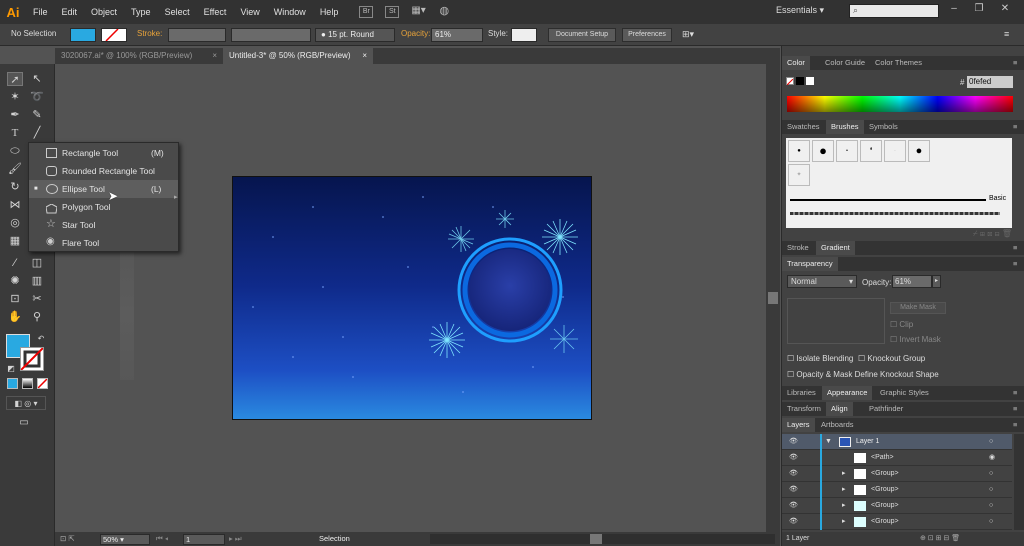 This screenshot has height=546, width=1024. Describe the element at coordinates (899, 234) in the screenshot. I see `brush-panel-footer-icons: ⌿ ⊞ ⊠ ⊟ 🗑` at that location.